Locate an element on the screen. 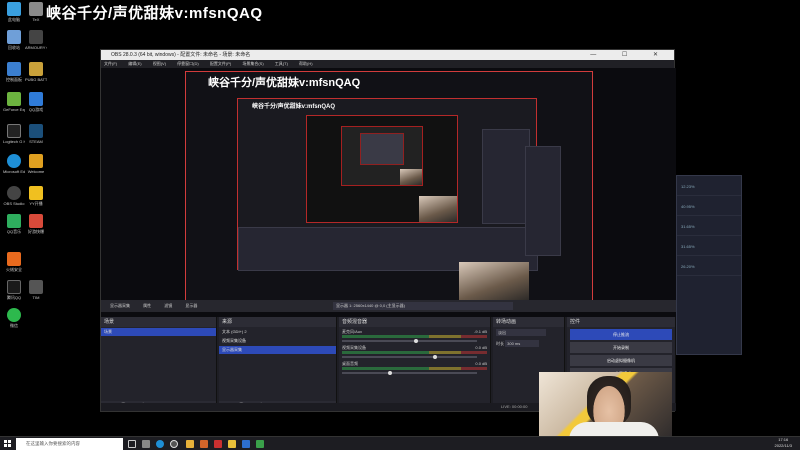 The width and height of the screenshot is (800, 450). preview-side-panel is located at coordinates (543, 201).